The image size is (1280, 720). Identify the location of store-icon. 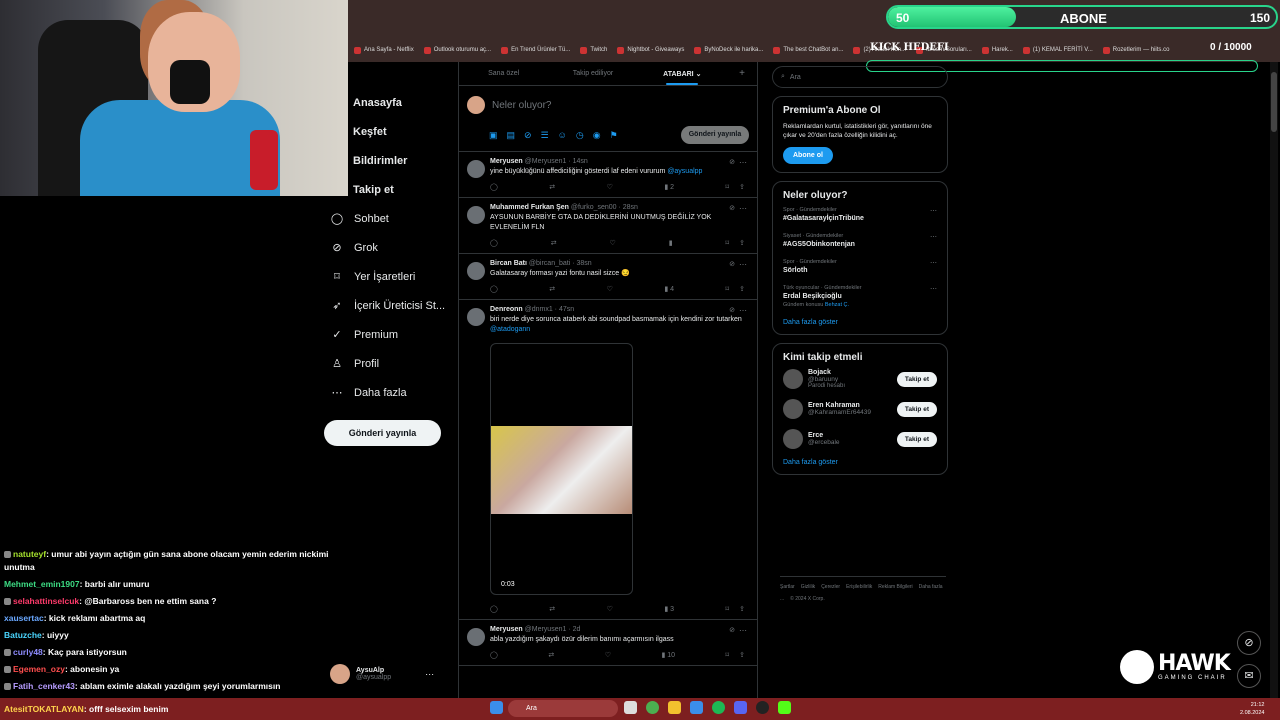
(696, 707).